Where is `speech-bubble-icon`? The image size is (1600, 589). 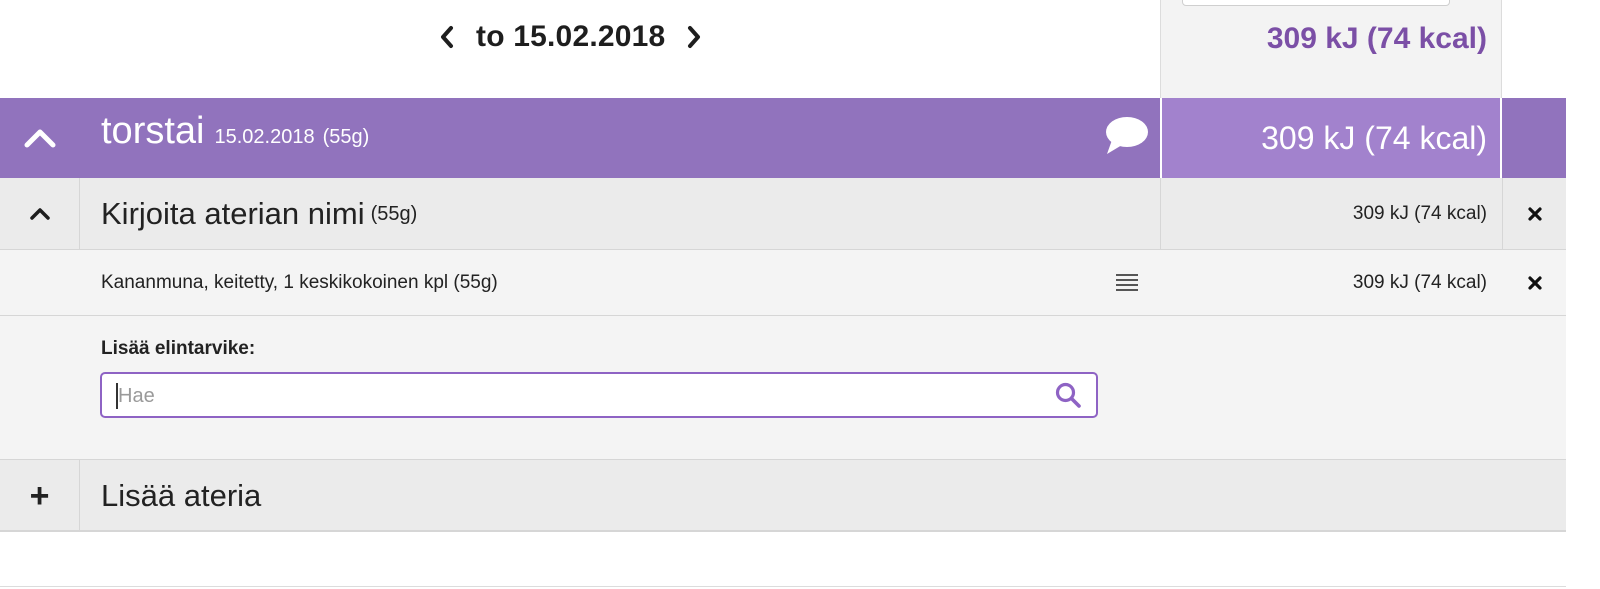
speech-bubble-icon is located at coordinates (1126, 136).